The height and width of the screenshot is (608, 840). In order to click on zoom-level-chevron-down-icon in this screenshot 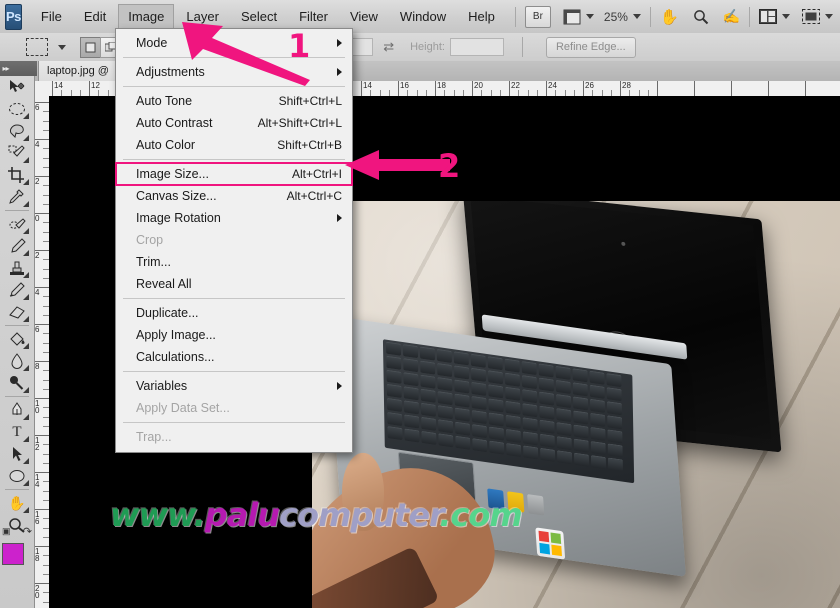, I will do `click(636, 16)`.